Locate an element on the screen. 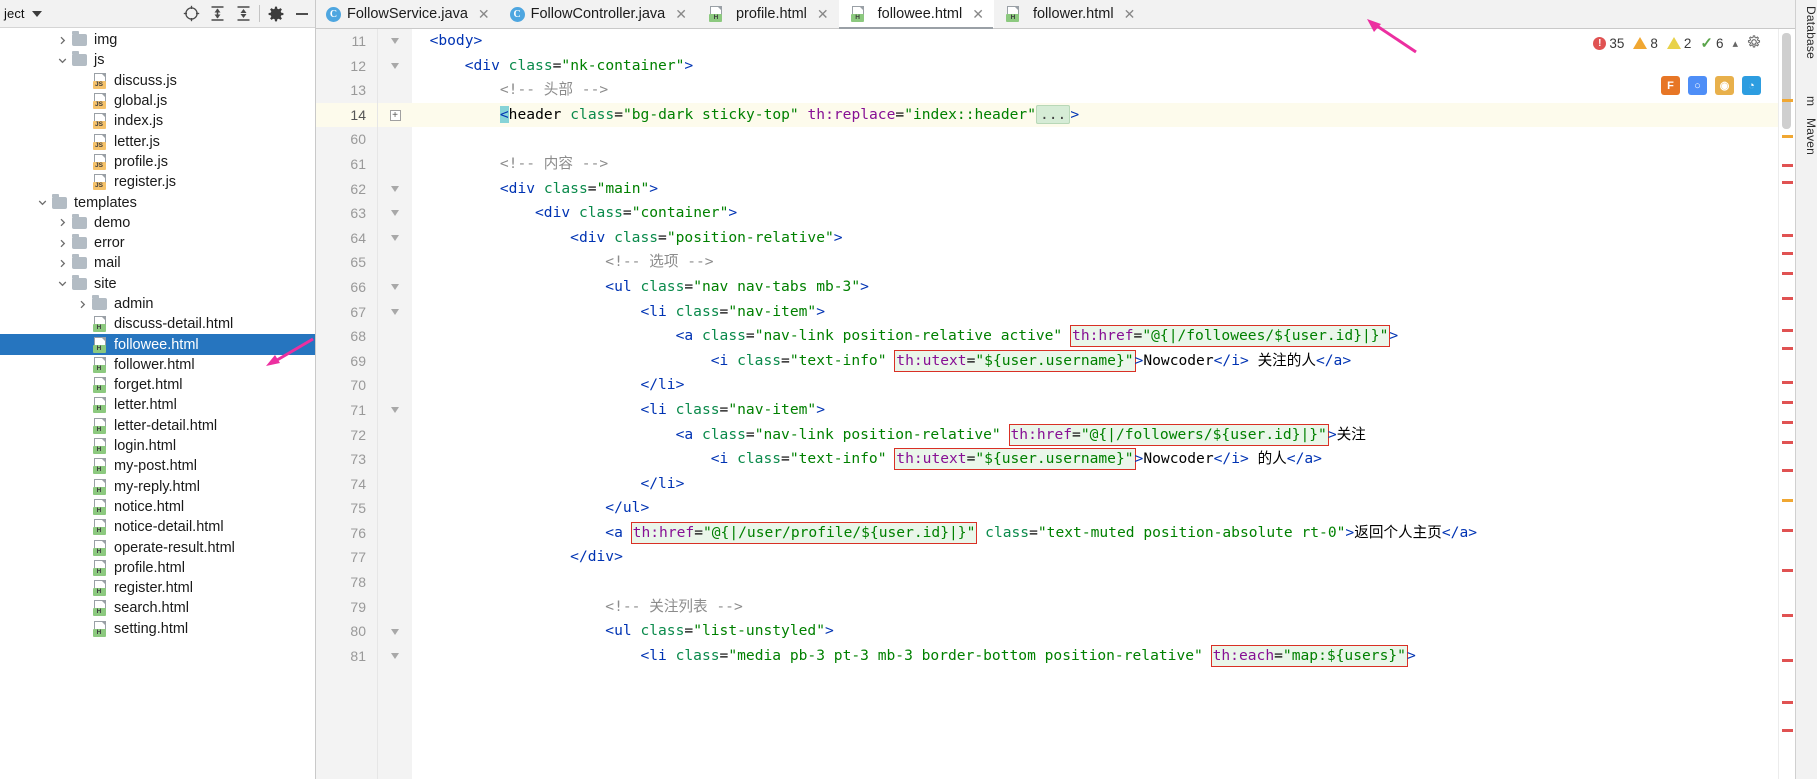 The image size is (1817, 779). editor-tab-follower-html: Hfollower.html ✕ is located at coordinates (1069, 14).